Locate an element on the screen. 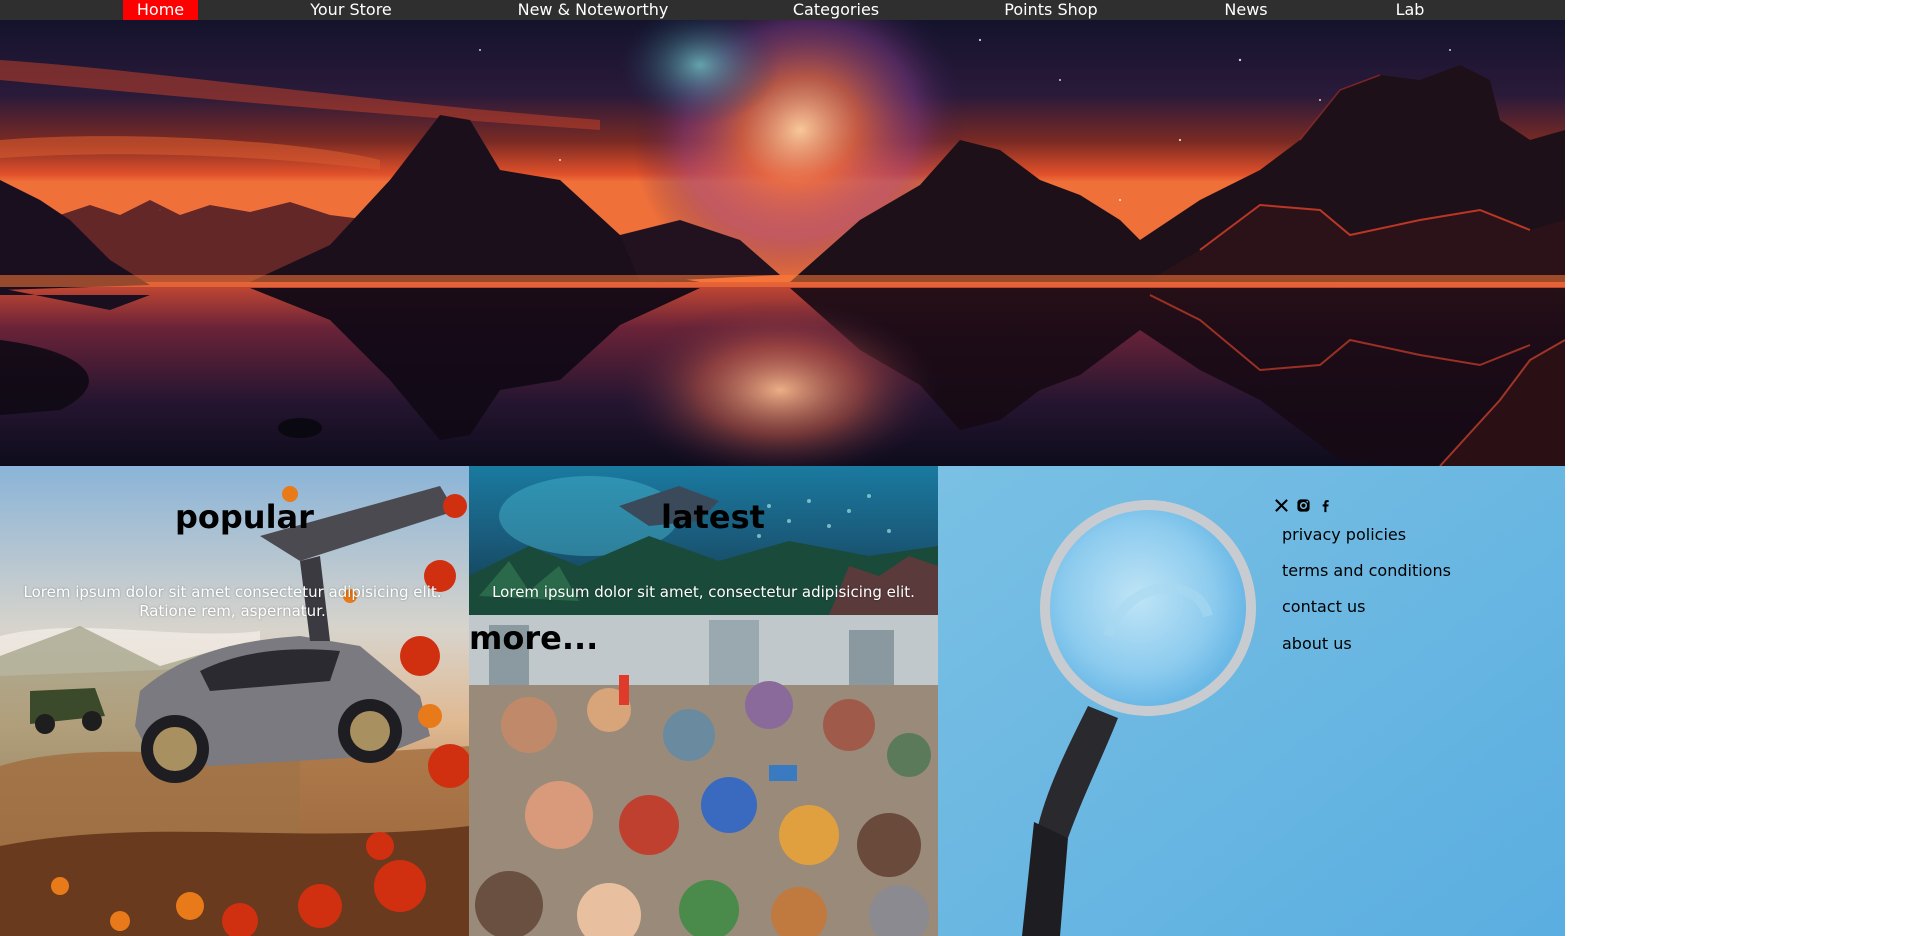  instagram-icon is located at coordinates (1303, 505).